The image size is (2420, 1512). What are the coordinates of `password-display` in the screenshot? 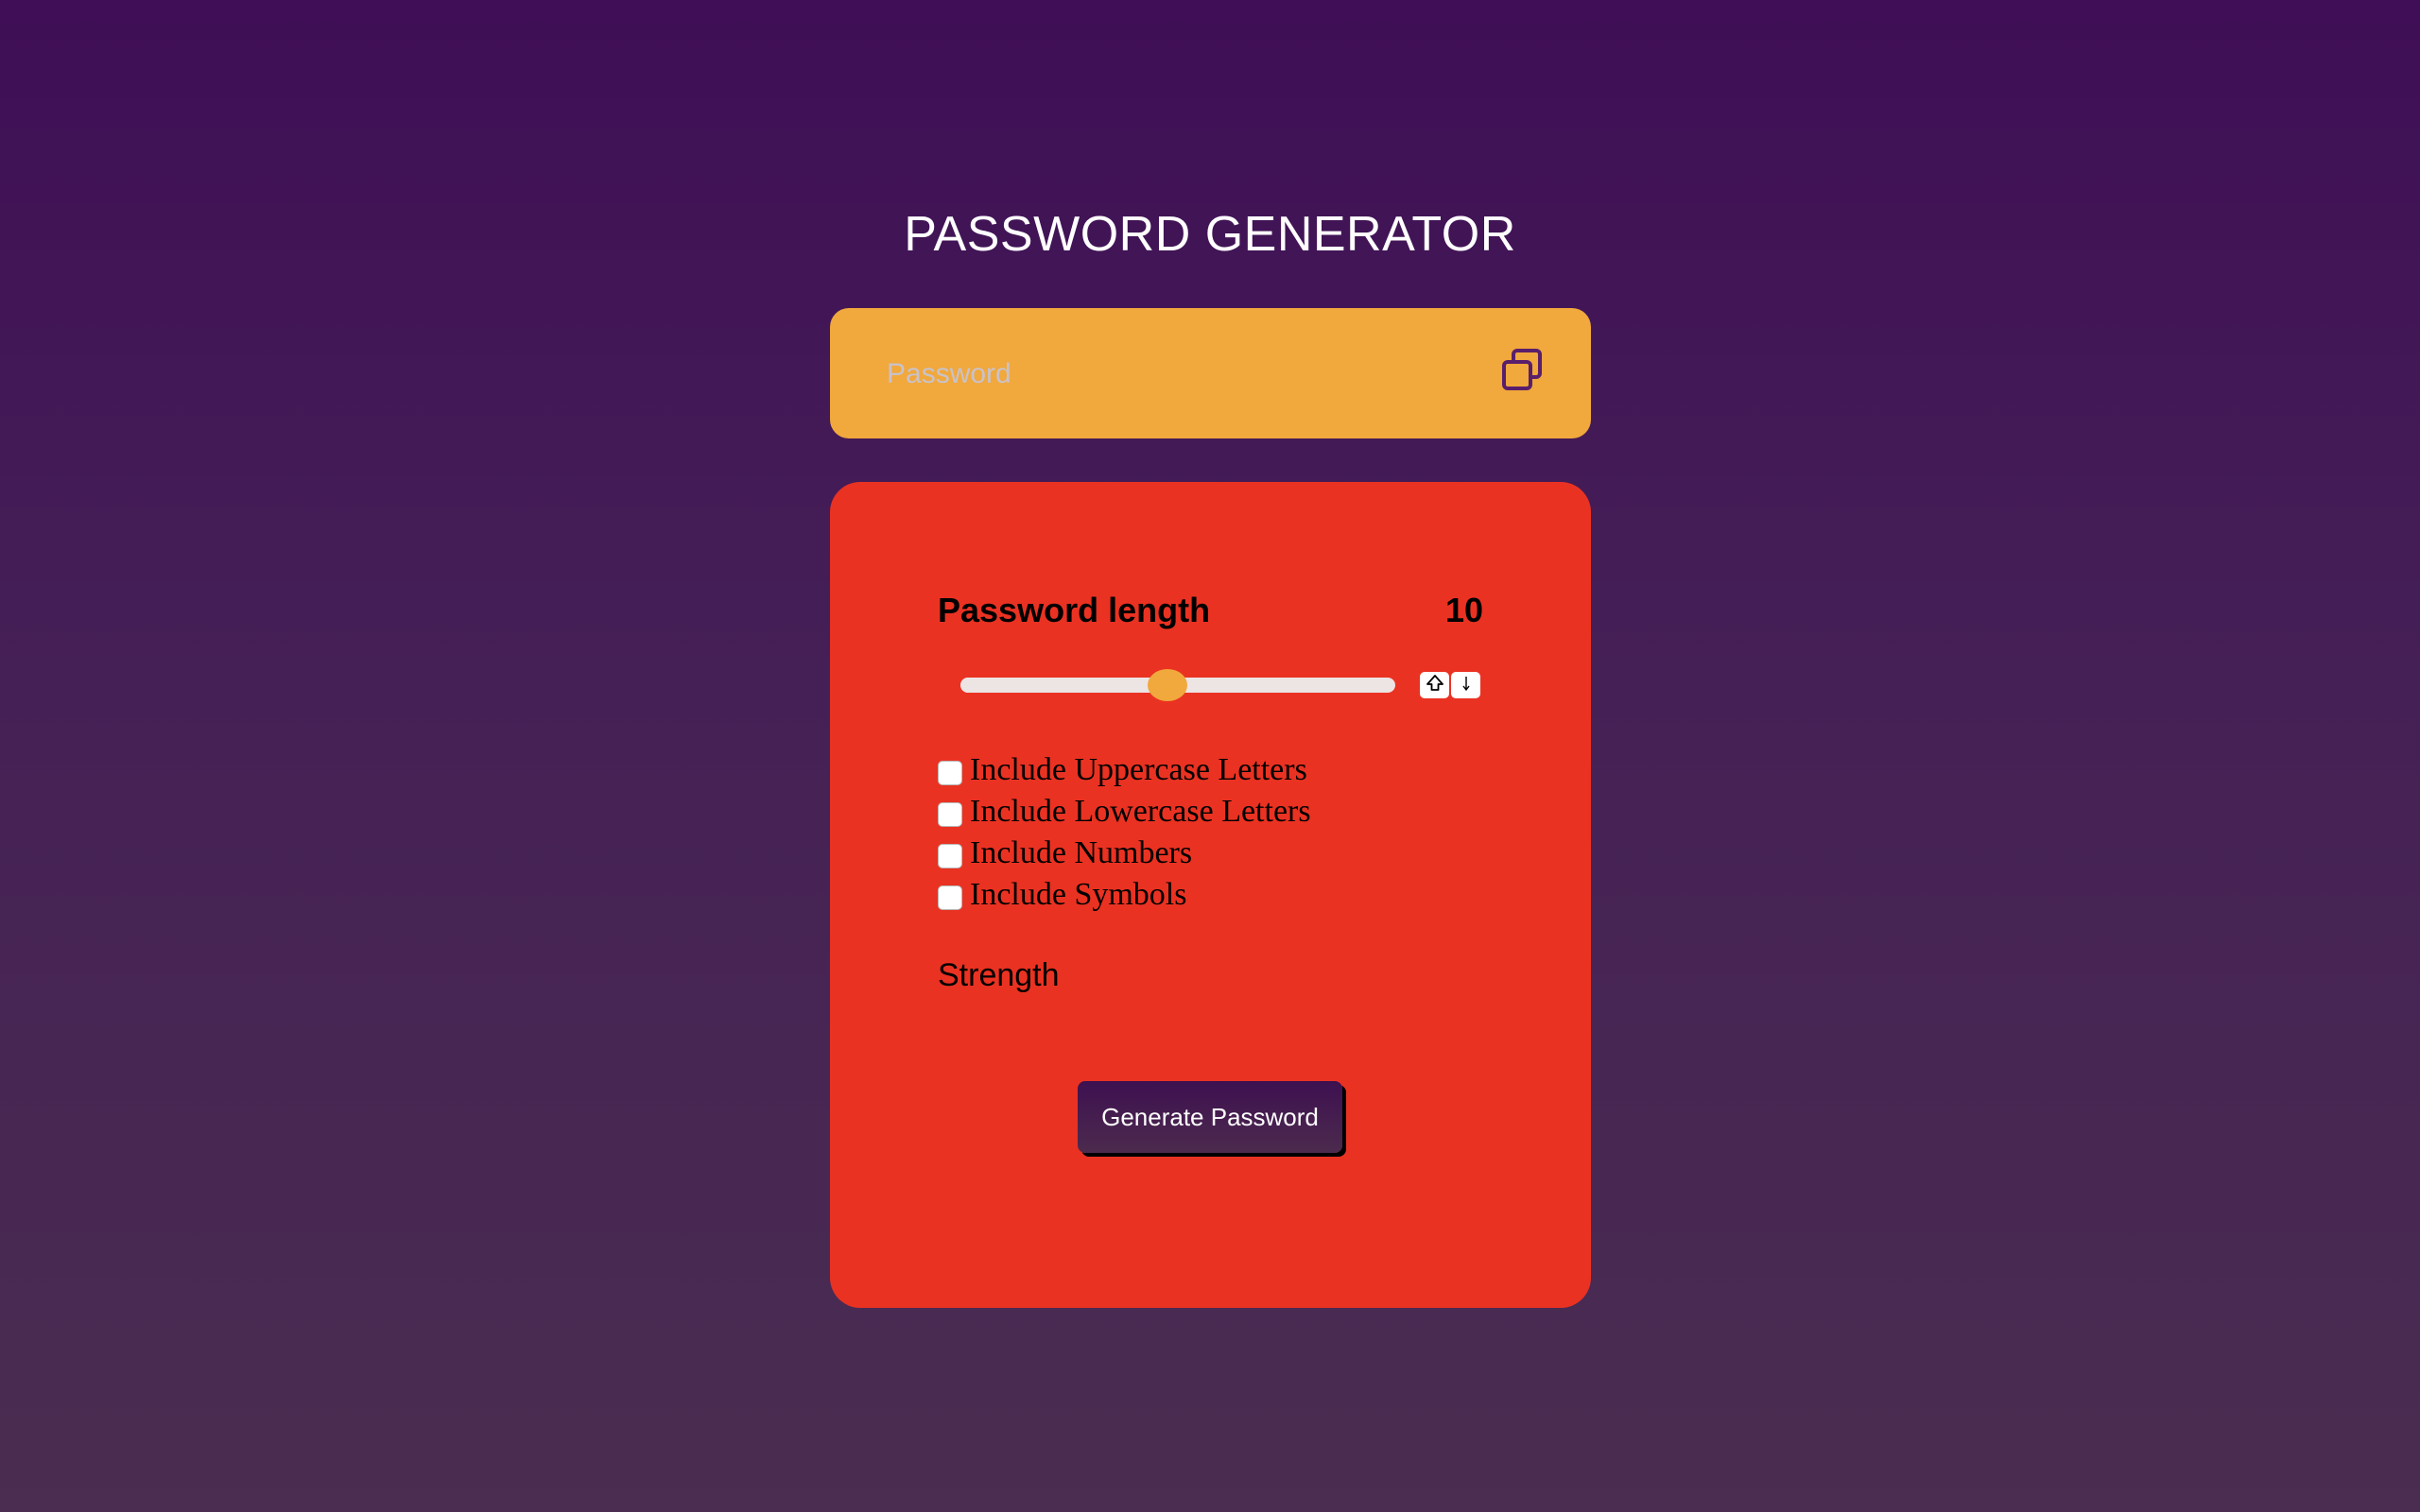 It's located at (1210, 373).